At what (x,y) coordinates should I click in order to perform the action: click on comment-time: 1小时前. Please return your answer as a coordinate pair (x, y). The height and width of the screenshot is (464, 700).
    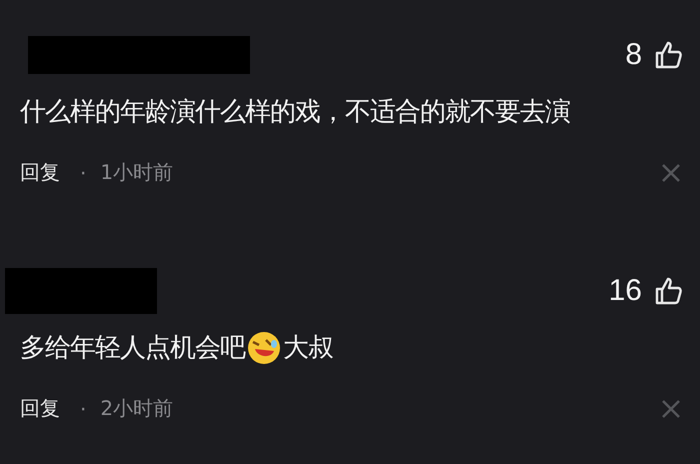
    Looking at the image, I should click on (137, 172).